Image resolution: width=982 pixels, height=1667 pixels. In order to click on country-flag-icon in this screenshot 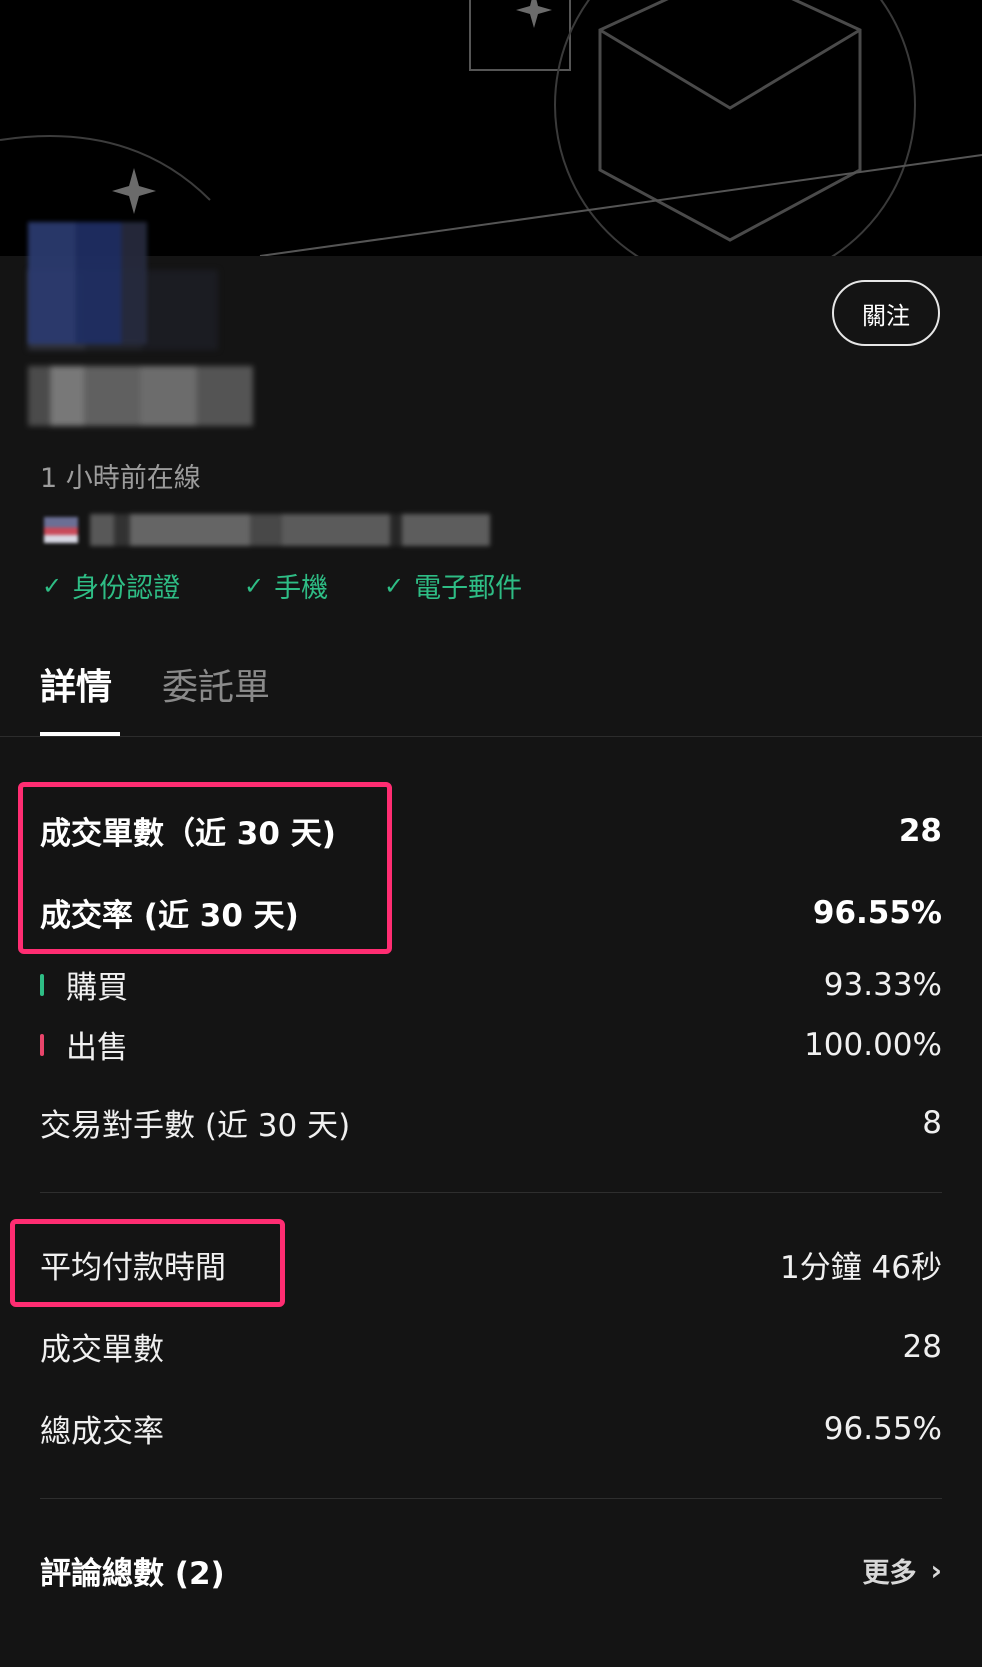, I will do `click(61, 530)`.